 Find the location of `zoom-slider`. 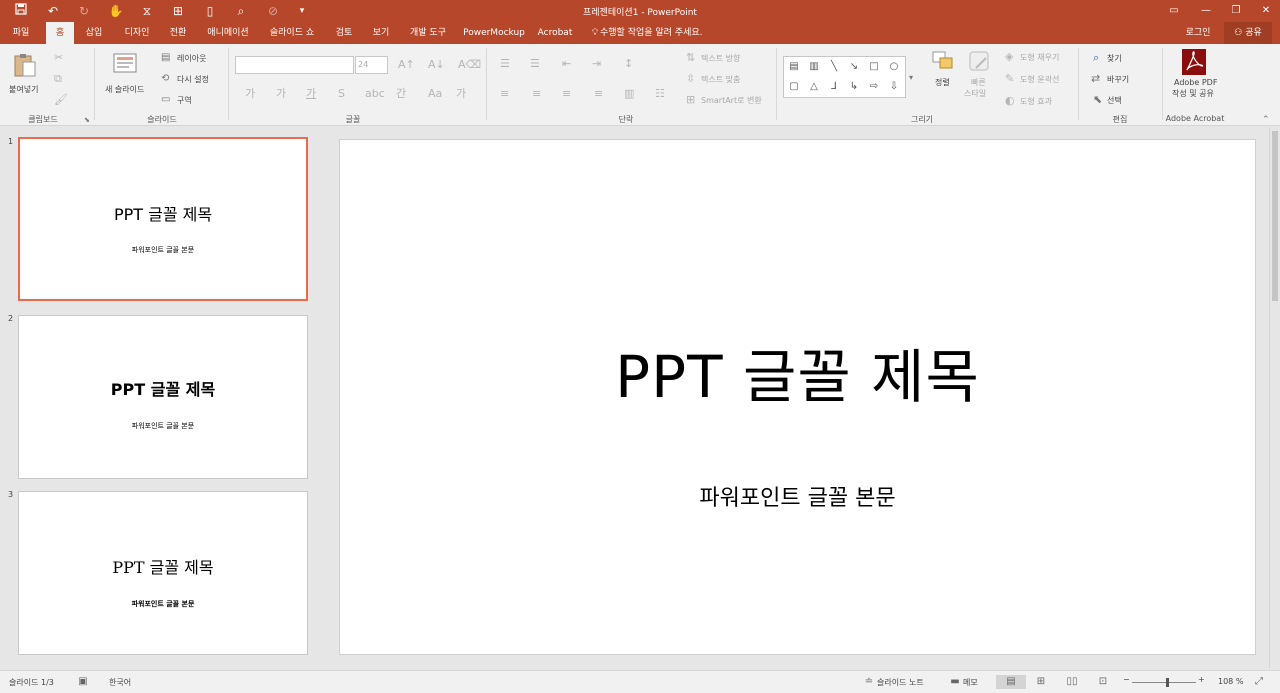

zoom-slider is located at coordinates (1164, 682).